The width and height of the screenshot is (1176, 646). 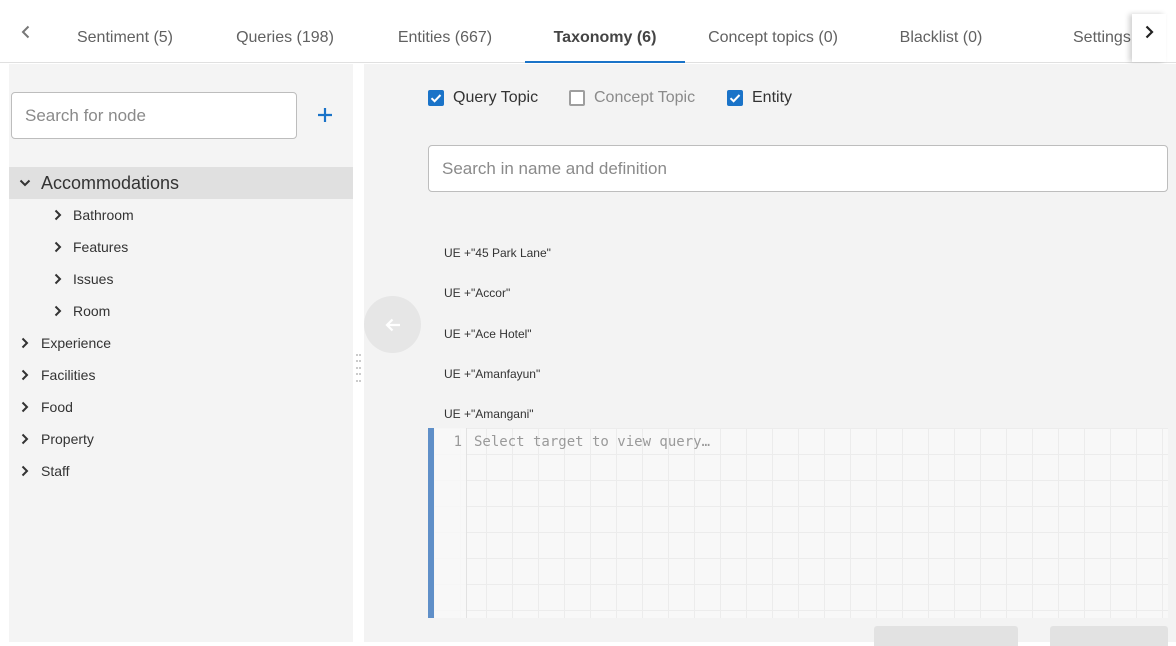 What do you see at coordinates (181, 375) in the screenshot?
I see `tree-node-facilities: Facilities` at bounding box center [181, 375].